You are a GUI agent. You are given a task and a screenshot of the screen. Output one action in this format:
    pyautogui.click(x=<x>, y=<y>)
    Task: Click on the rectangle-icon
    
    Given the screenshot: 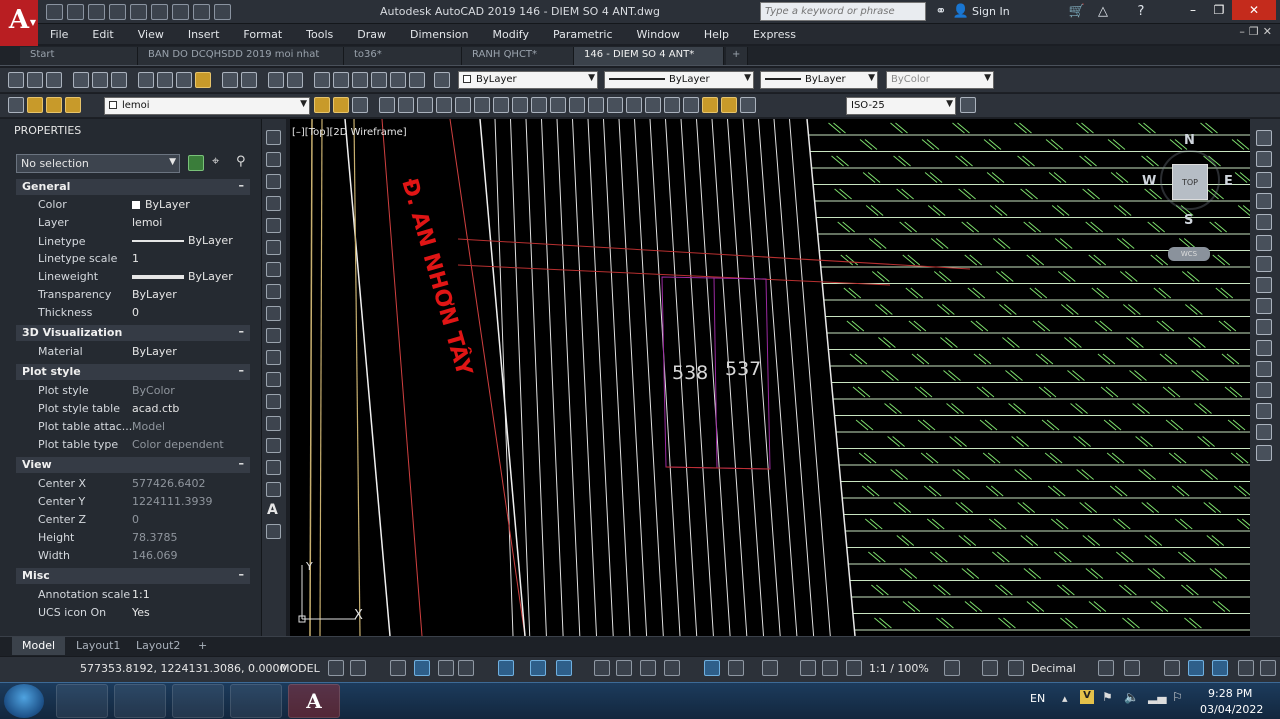 What is the action you would take?
    pyautogui.click(x=273, y=225)
    